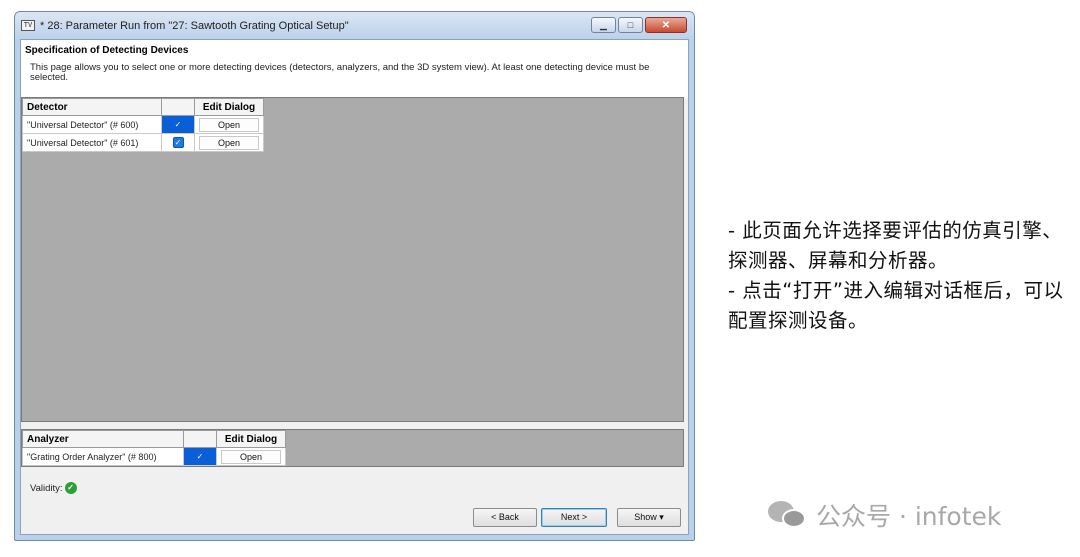  I want to click on detector-name: "Universal Detector" (# 600), so click(92, 124).